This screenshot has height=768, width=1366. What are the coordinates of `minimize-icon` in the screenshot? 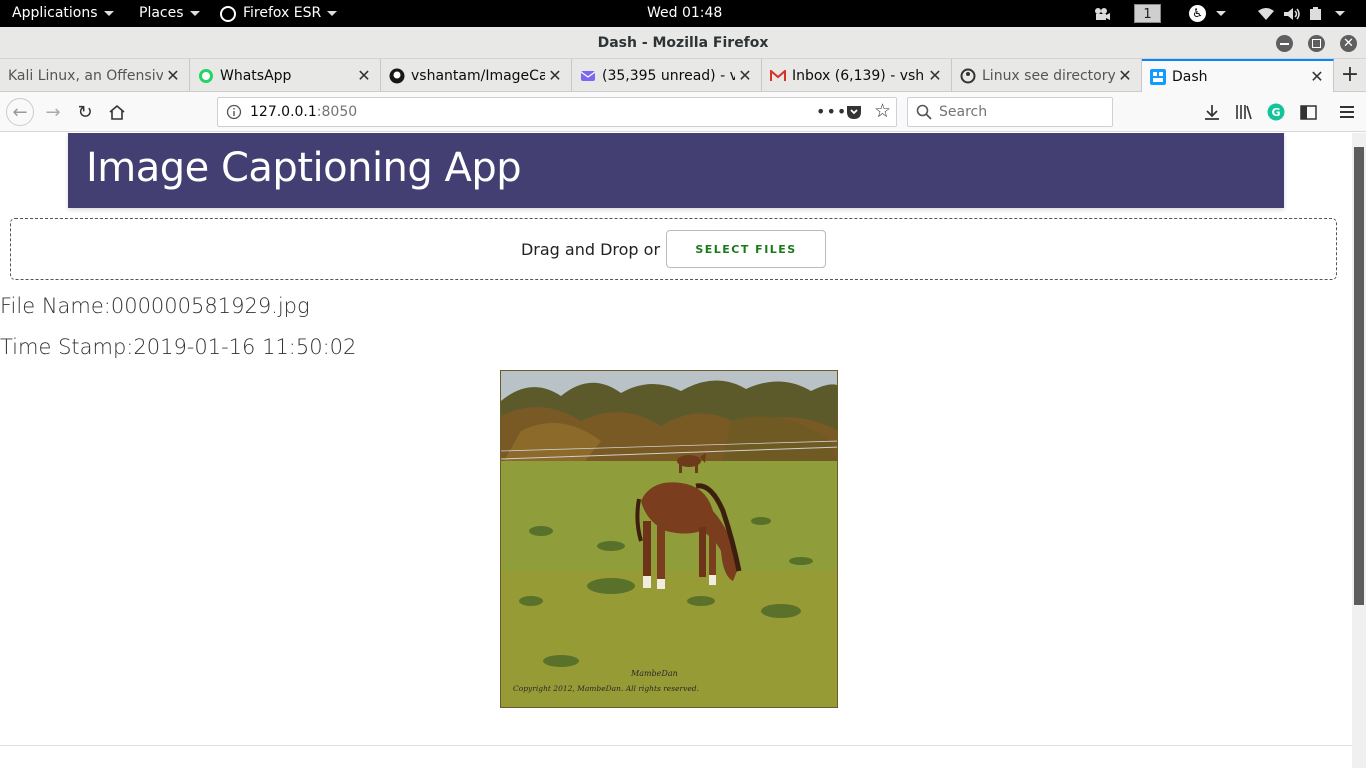 It's located at (1284, 44).